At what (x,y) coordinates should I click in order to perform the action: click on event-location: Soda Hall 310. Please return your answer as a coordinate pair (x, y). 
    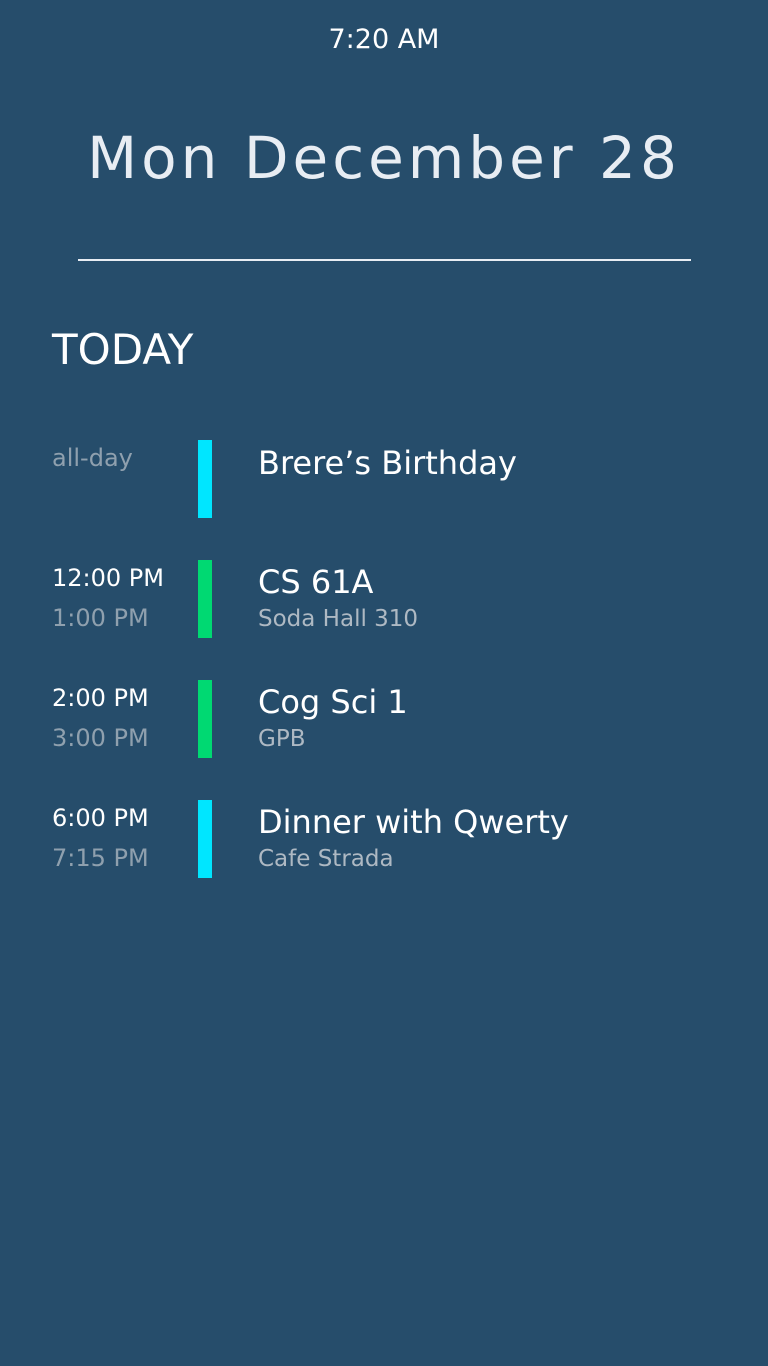
    Looking at the image, I should click on (338, 619).